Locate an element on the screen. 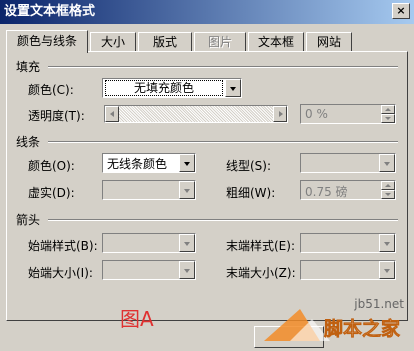 Image resolution: width=414 pixels, height=351 pixels. figure-annotation: 图A is located at coordinates (137, 319).